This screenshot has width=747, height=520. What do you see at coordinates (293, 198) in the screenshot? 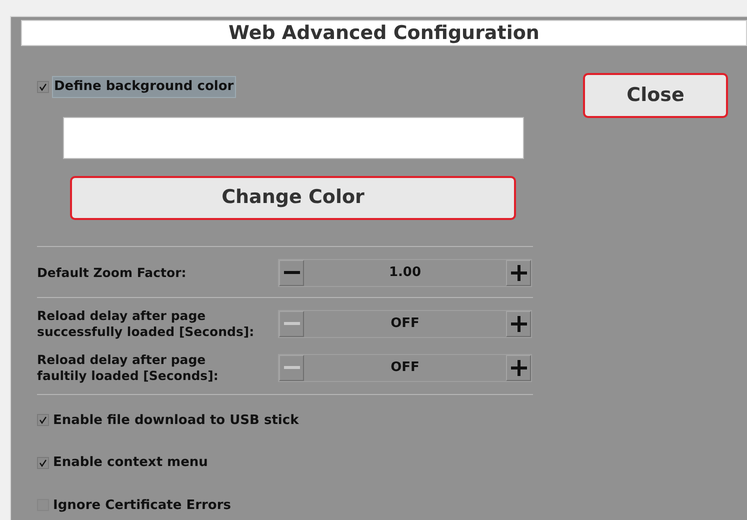
I see `change-color-button: Change Color` at bounding box center [293, 198].